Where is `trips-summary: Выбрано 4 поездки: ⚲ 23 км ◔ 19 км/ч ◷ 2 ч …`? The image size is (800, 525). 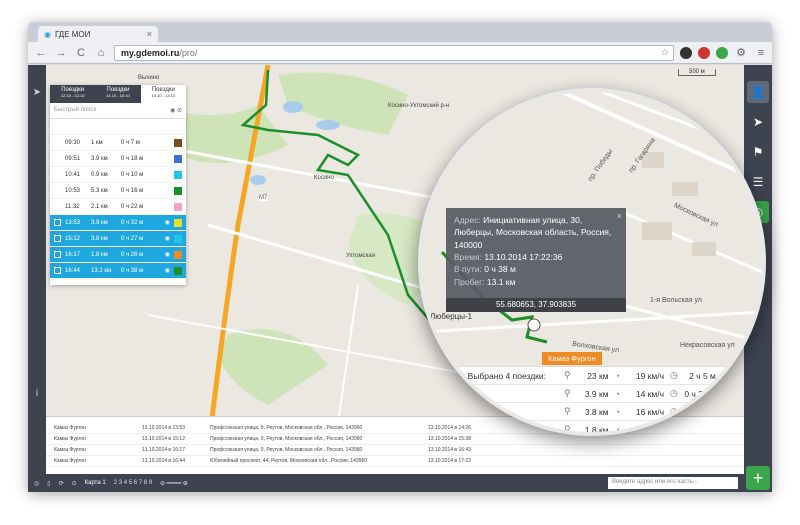 trips-summary: Выбрано 4 поездки: ⚲ 23 км ◔ 19 км/ч ◷ 2 ч … is located at coordinates (592, 399).